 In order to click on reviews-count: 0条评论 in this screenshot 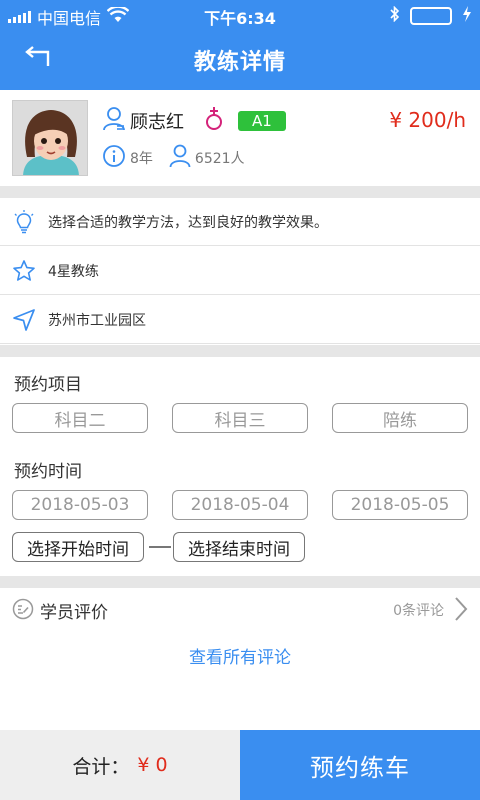, I will do `click(418, 611)`.